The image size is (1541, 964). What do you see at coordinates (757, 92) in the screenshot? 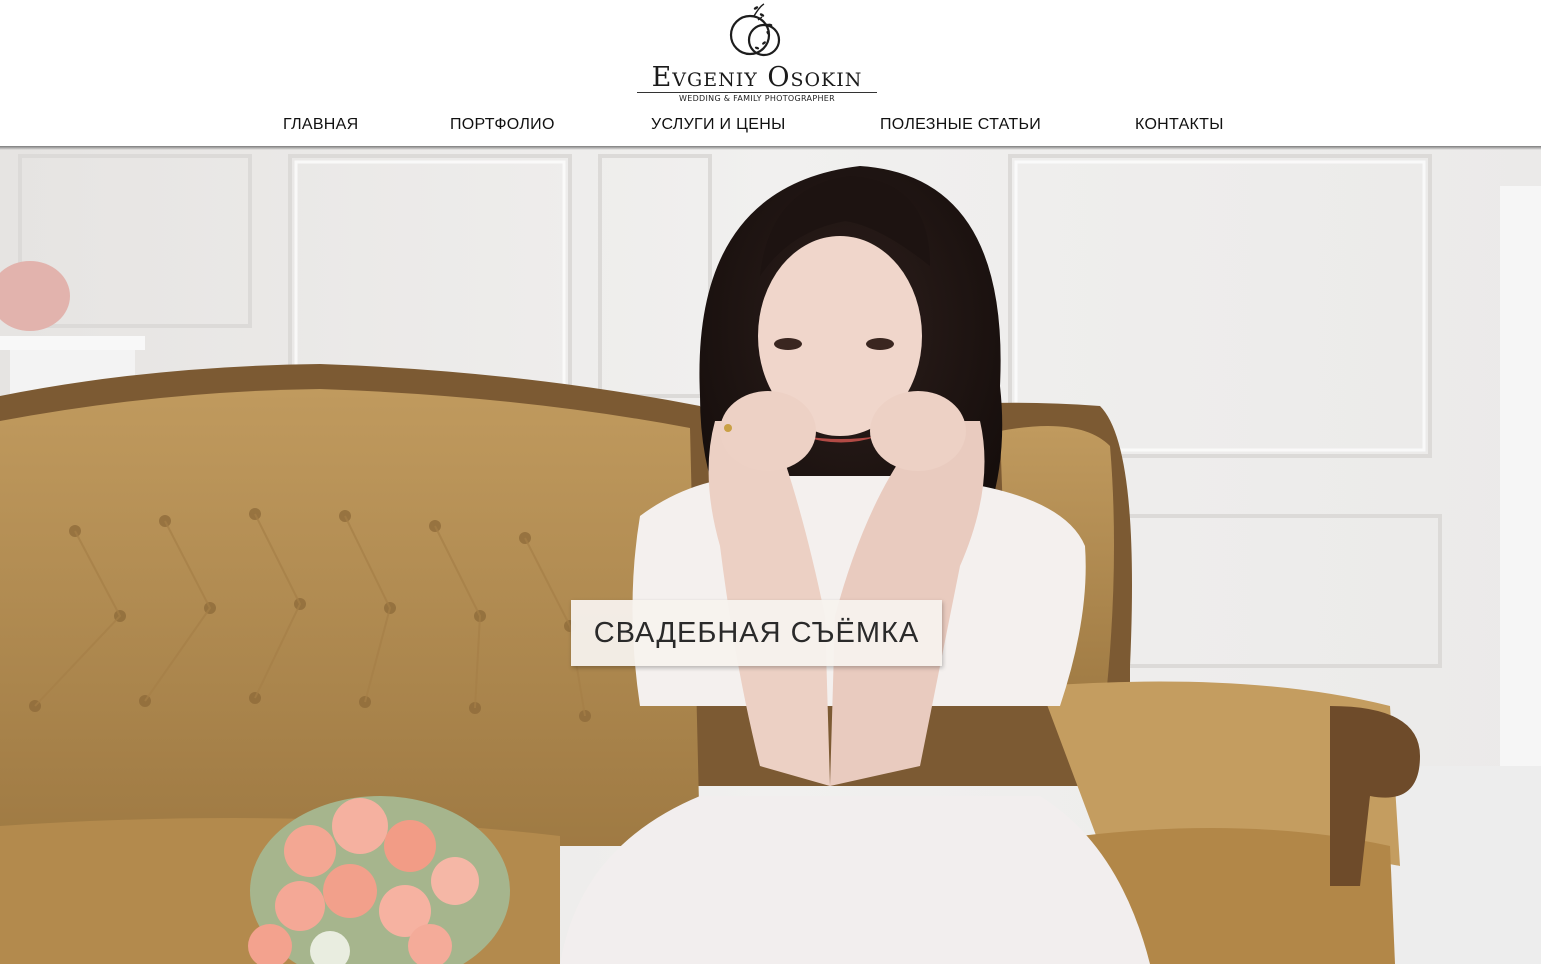
I see `logo-divider` at bounding box center [757, 92].